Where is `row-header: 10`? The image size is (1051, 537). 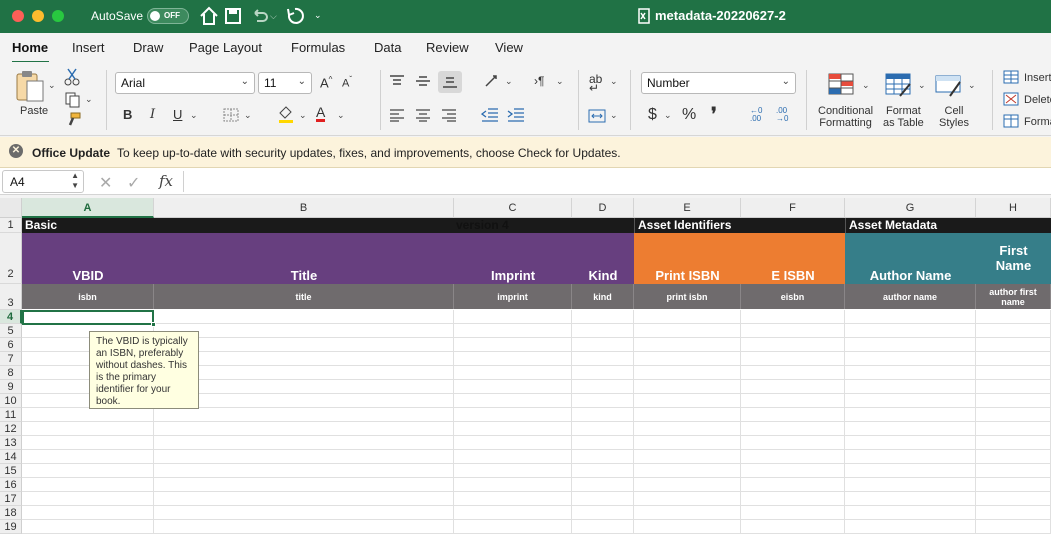
row-header: 10 is located at coordinates (11, 401).